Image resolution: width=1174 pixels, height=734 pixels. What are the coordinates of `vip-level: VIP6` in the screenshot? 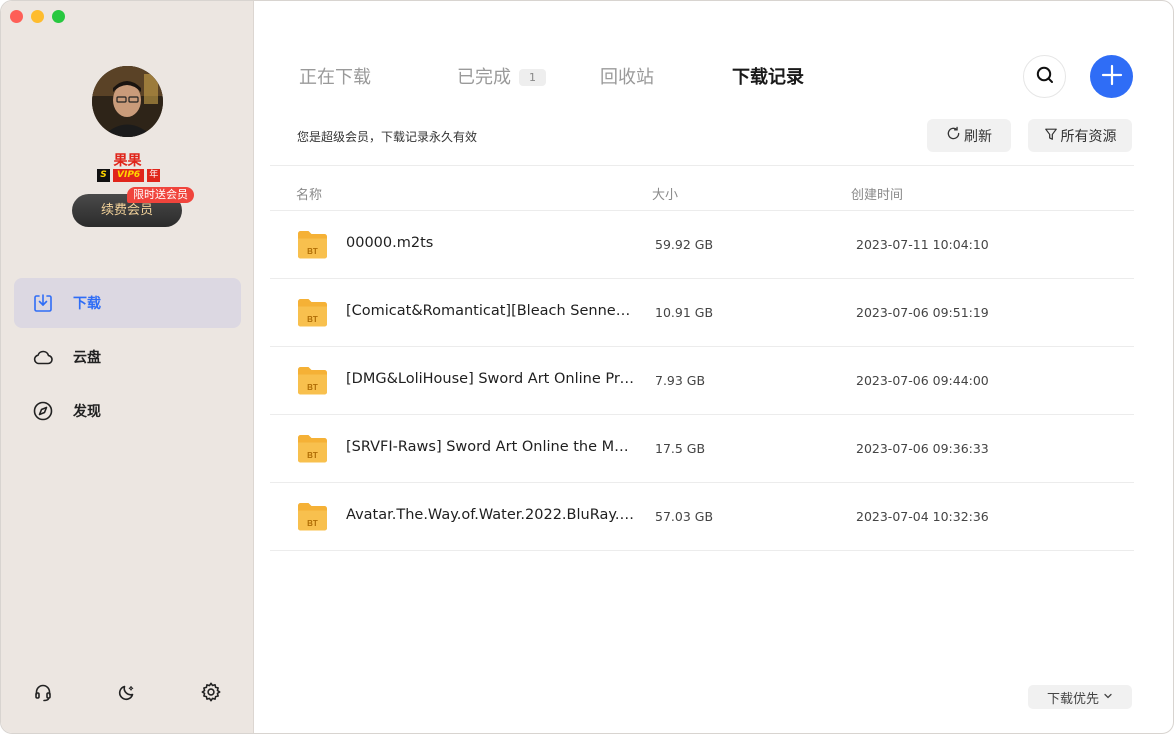 It's located at (129, 175).